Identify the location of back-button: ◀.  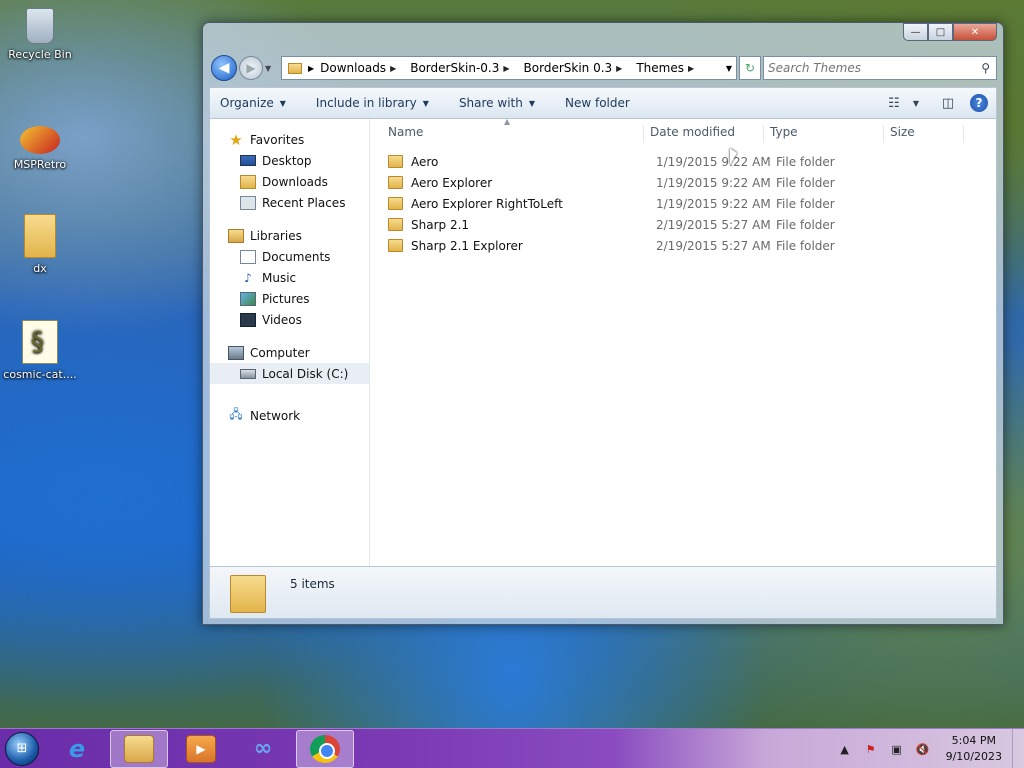
(224, 68).